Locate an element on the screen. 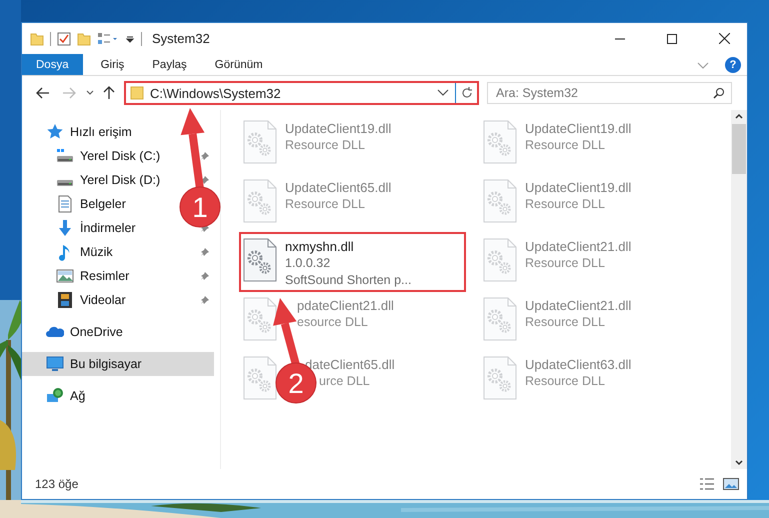  address-bar: C:\Windows\System32 is located at coordinates (301, 93).